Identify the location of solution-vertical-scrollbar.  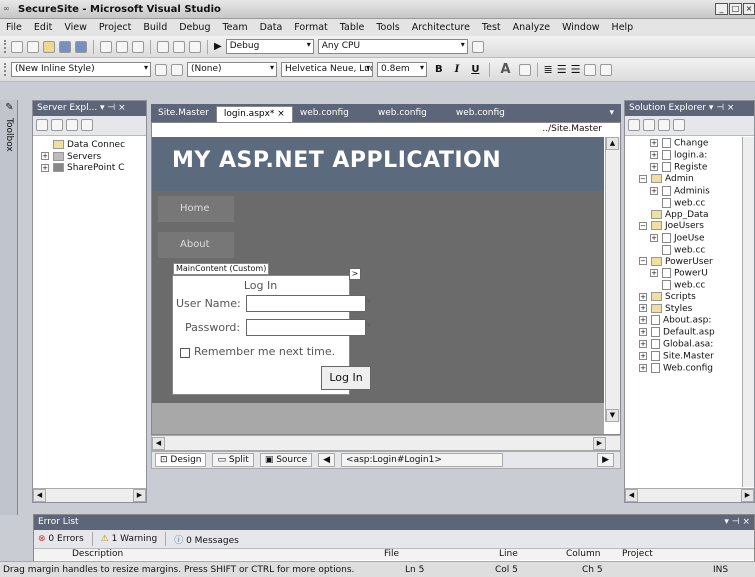
(748, 312).